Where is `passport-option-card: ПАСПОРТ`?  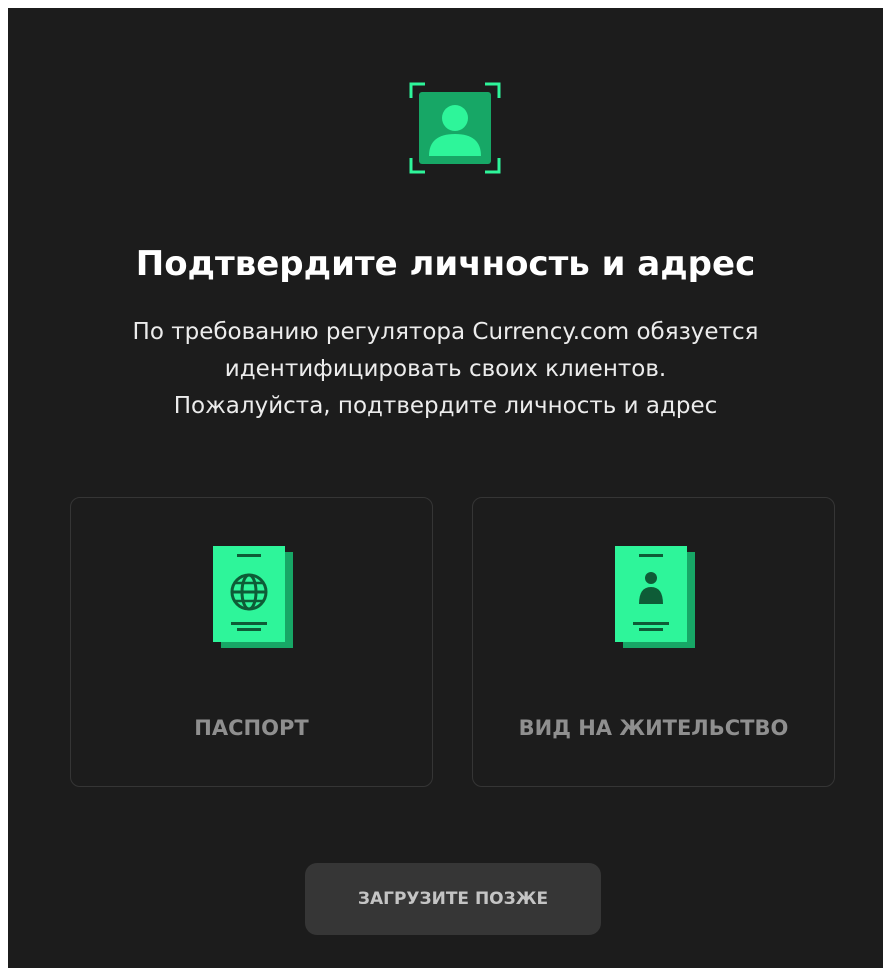 passport-option-card: ПАСПОРТ is located at coordinates (251, 642).